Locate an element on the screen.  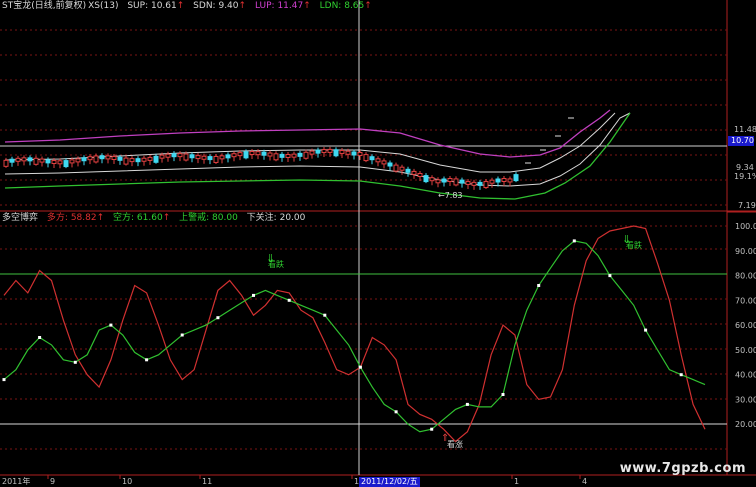
bear-value: 61.60 is located at coordinates (149, 218).